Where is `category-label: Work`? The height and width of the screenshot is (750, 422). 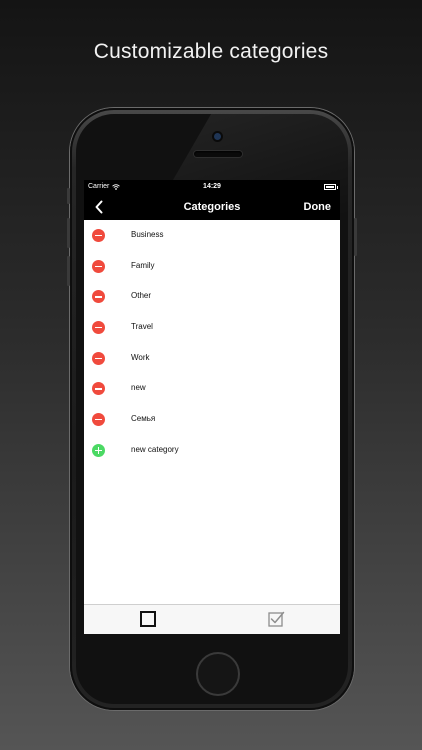
category-label: Work is located at coordinates (140, 357).